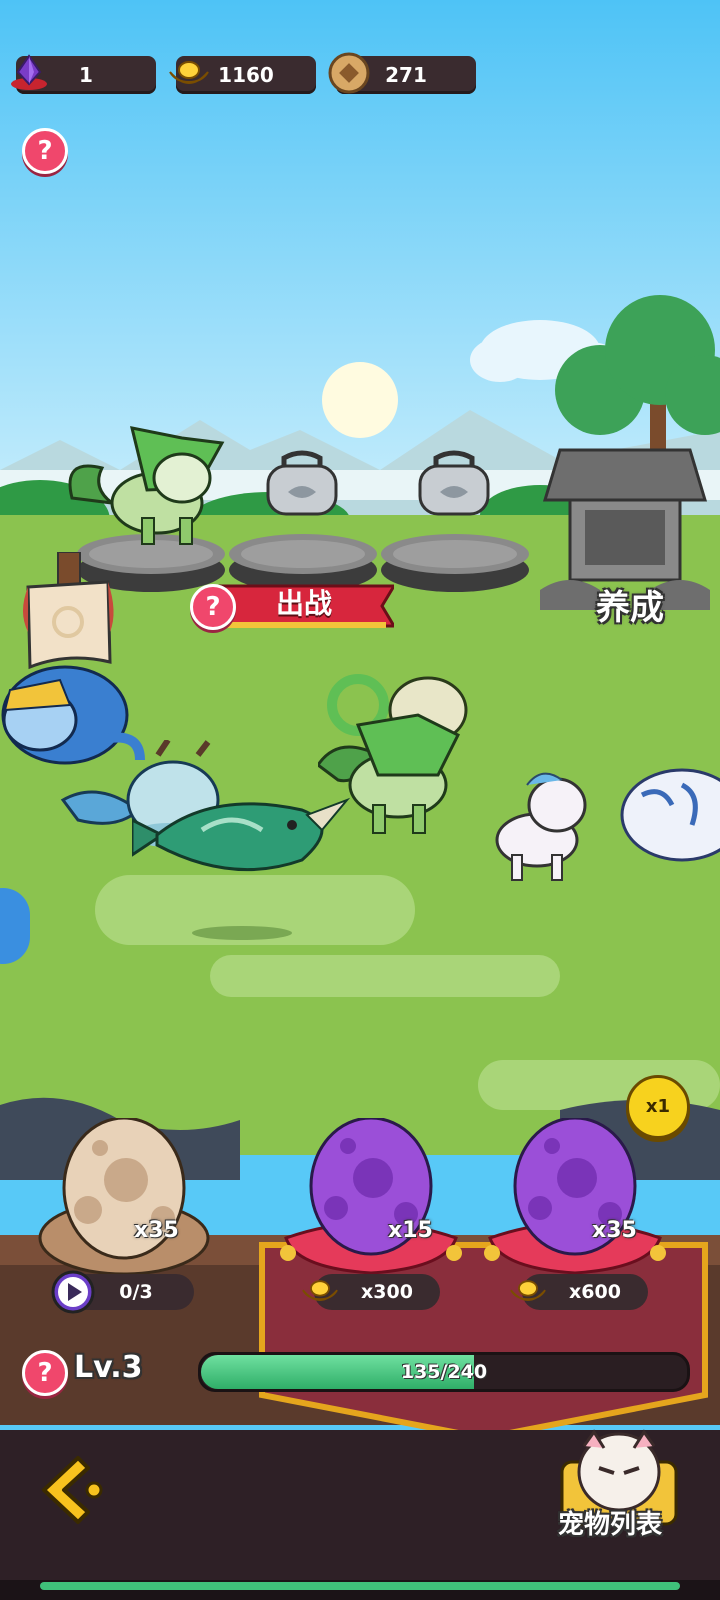  What do you see at coordinates (630, 604) in the screenshot?
I see `nurture-label: 养成` at bounding box center [630, 604].